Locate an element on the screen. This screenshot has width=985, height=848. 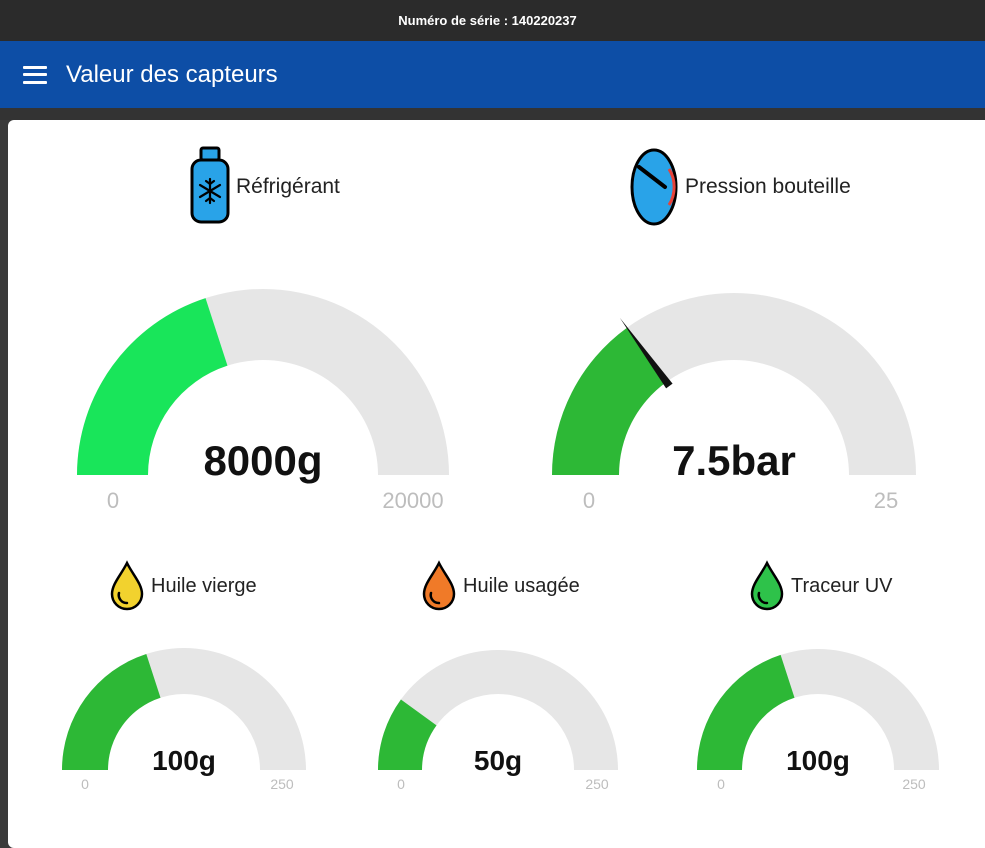
gauge-fill-huile-vierge is located at coordinates (111, 711).